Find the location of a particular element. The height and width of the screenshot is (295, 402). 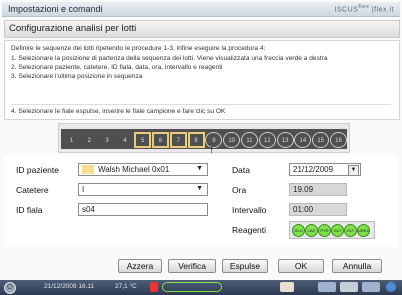

page-title: Configurazione analisi per lotti is located at coordinates (73, 28).